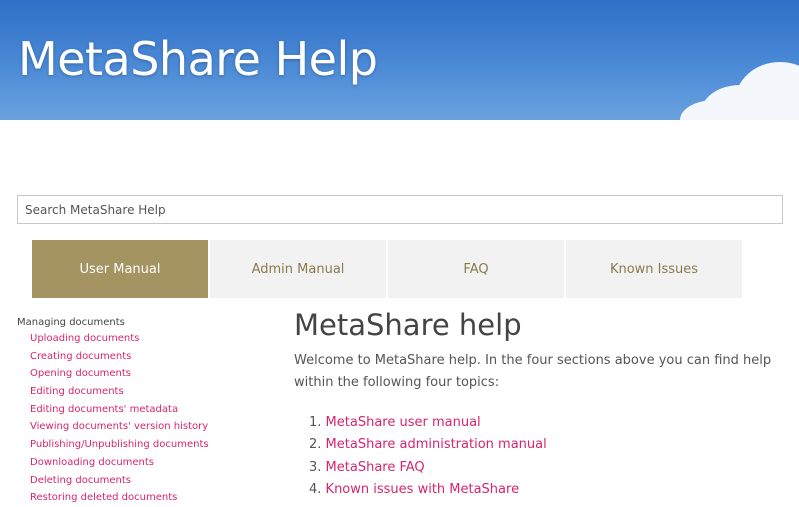 Image resolution: width=799 pixels, height=507 pixels. Describe the element at coordinates (654, 269) in the screenshot. I see `tab-known-issues: Known Issues` at that location.